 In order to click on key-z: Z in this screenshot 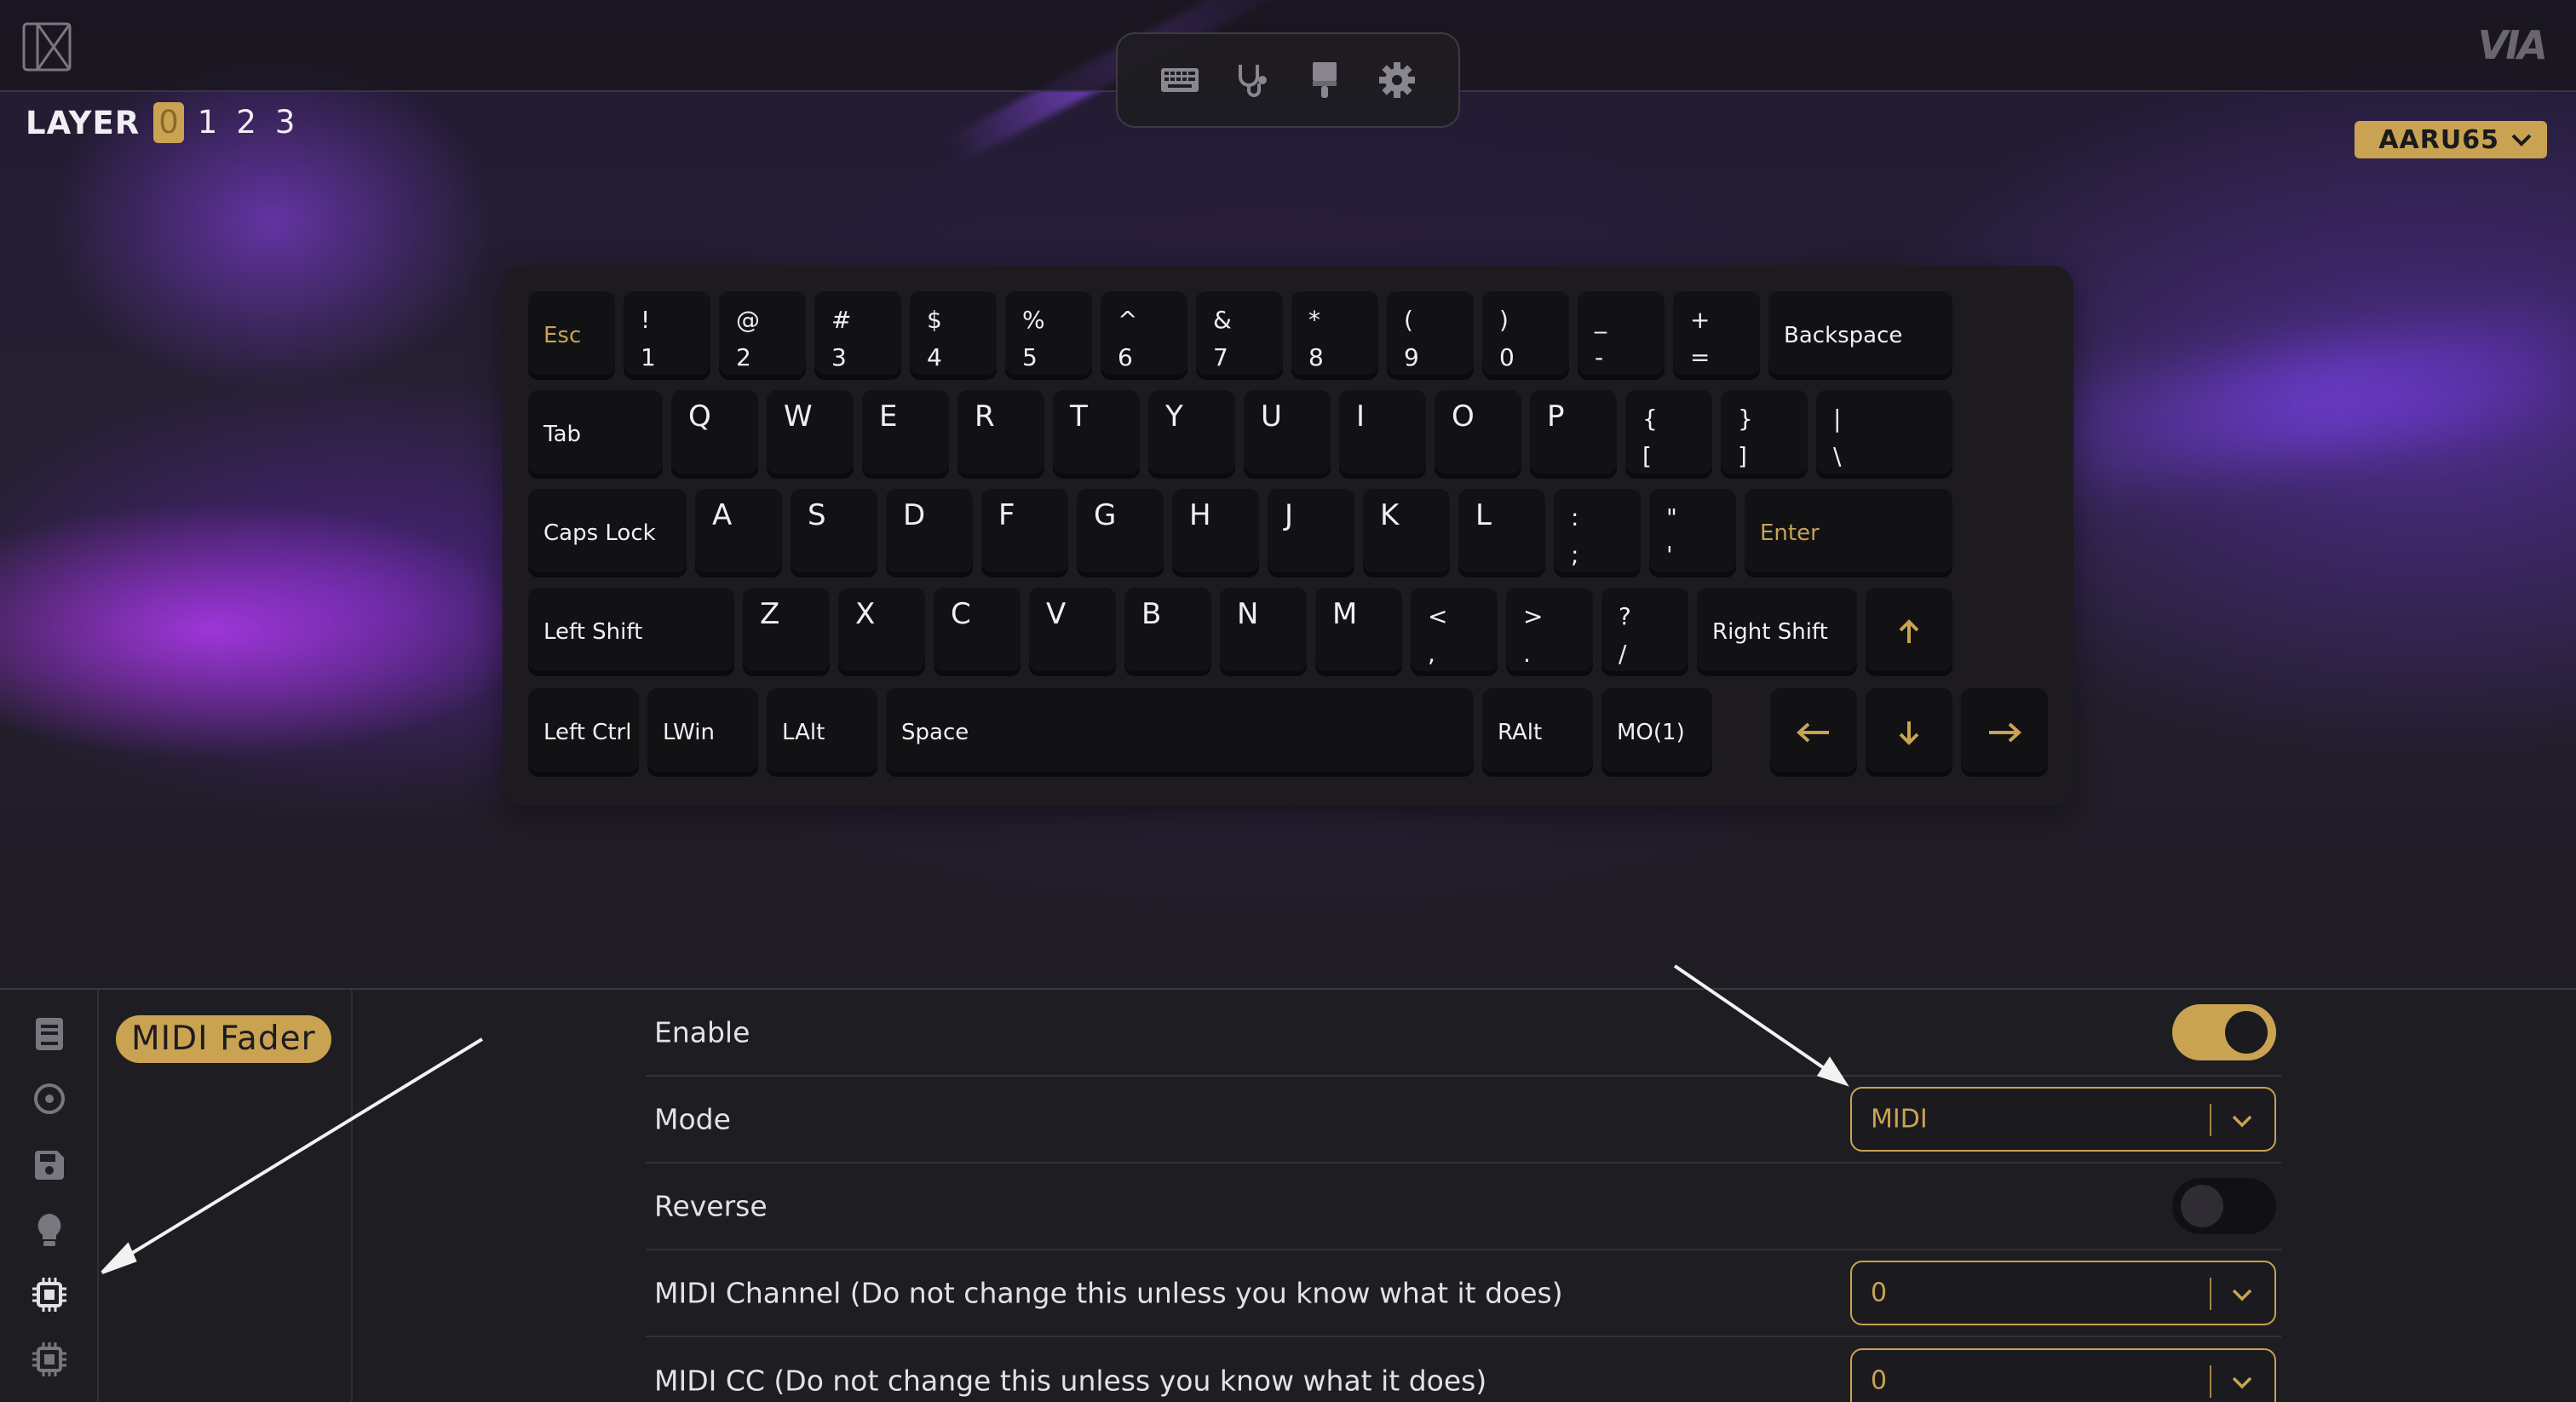, I will do `click(787, 632)`.